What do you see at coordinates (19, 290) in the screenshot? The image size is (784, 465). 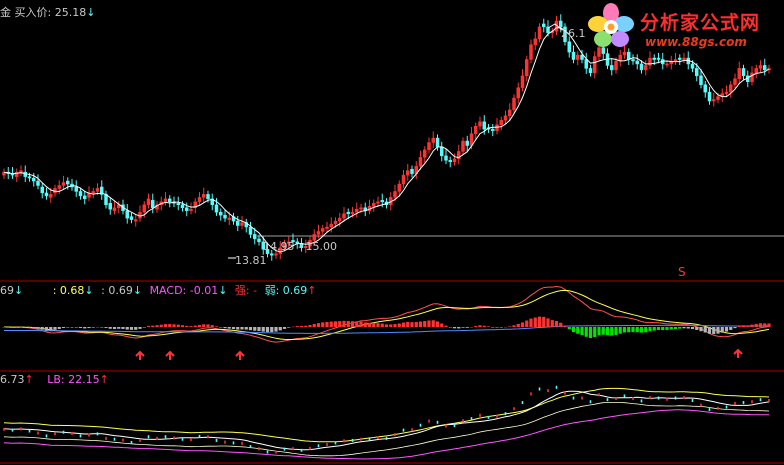 I see `arrow-down-icon: ↓` at bounding box center [19, 290].